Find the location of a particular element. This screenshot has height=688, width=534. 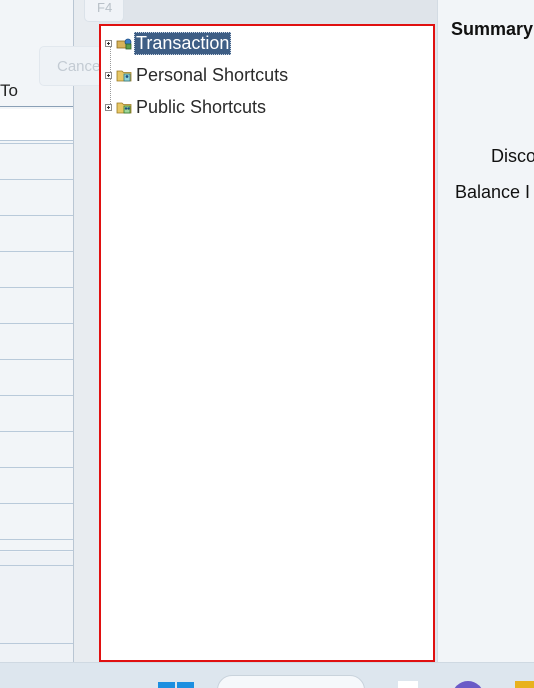

tree-node-label: Public Shortcuts is located at coordinates (201, 106).